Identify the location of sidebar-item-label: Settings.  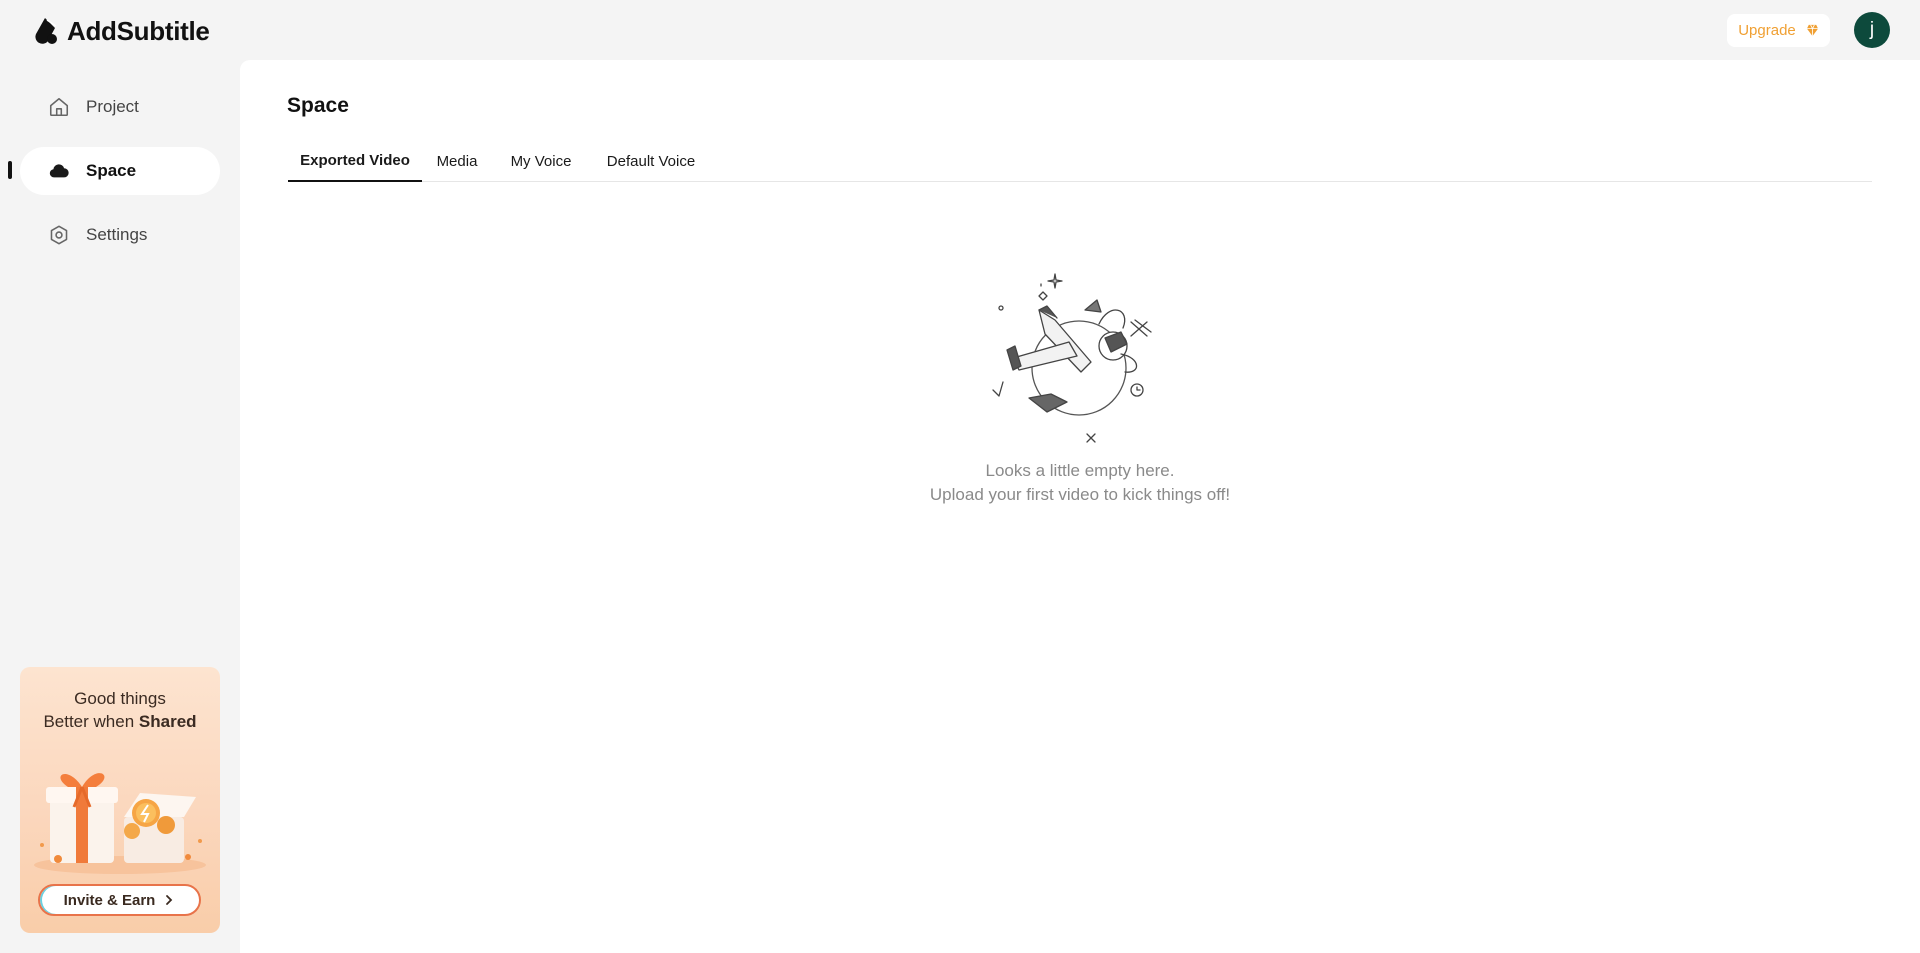
(117, 234).